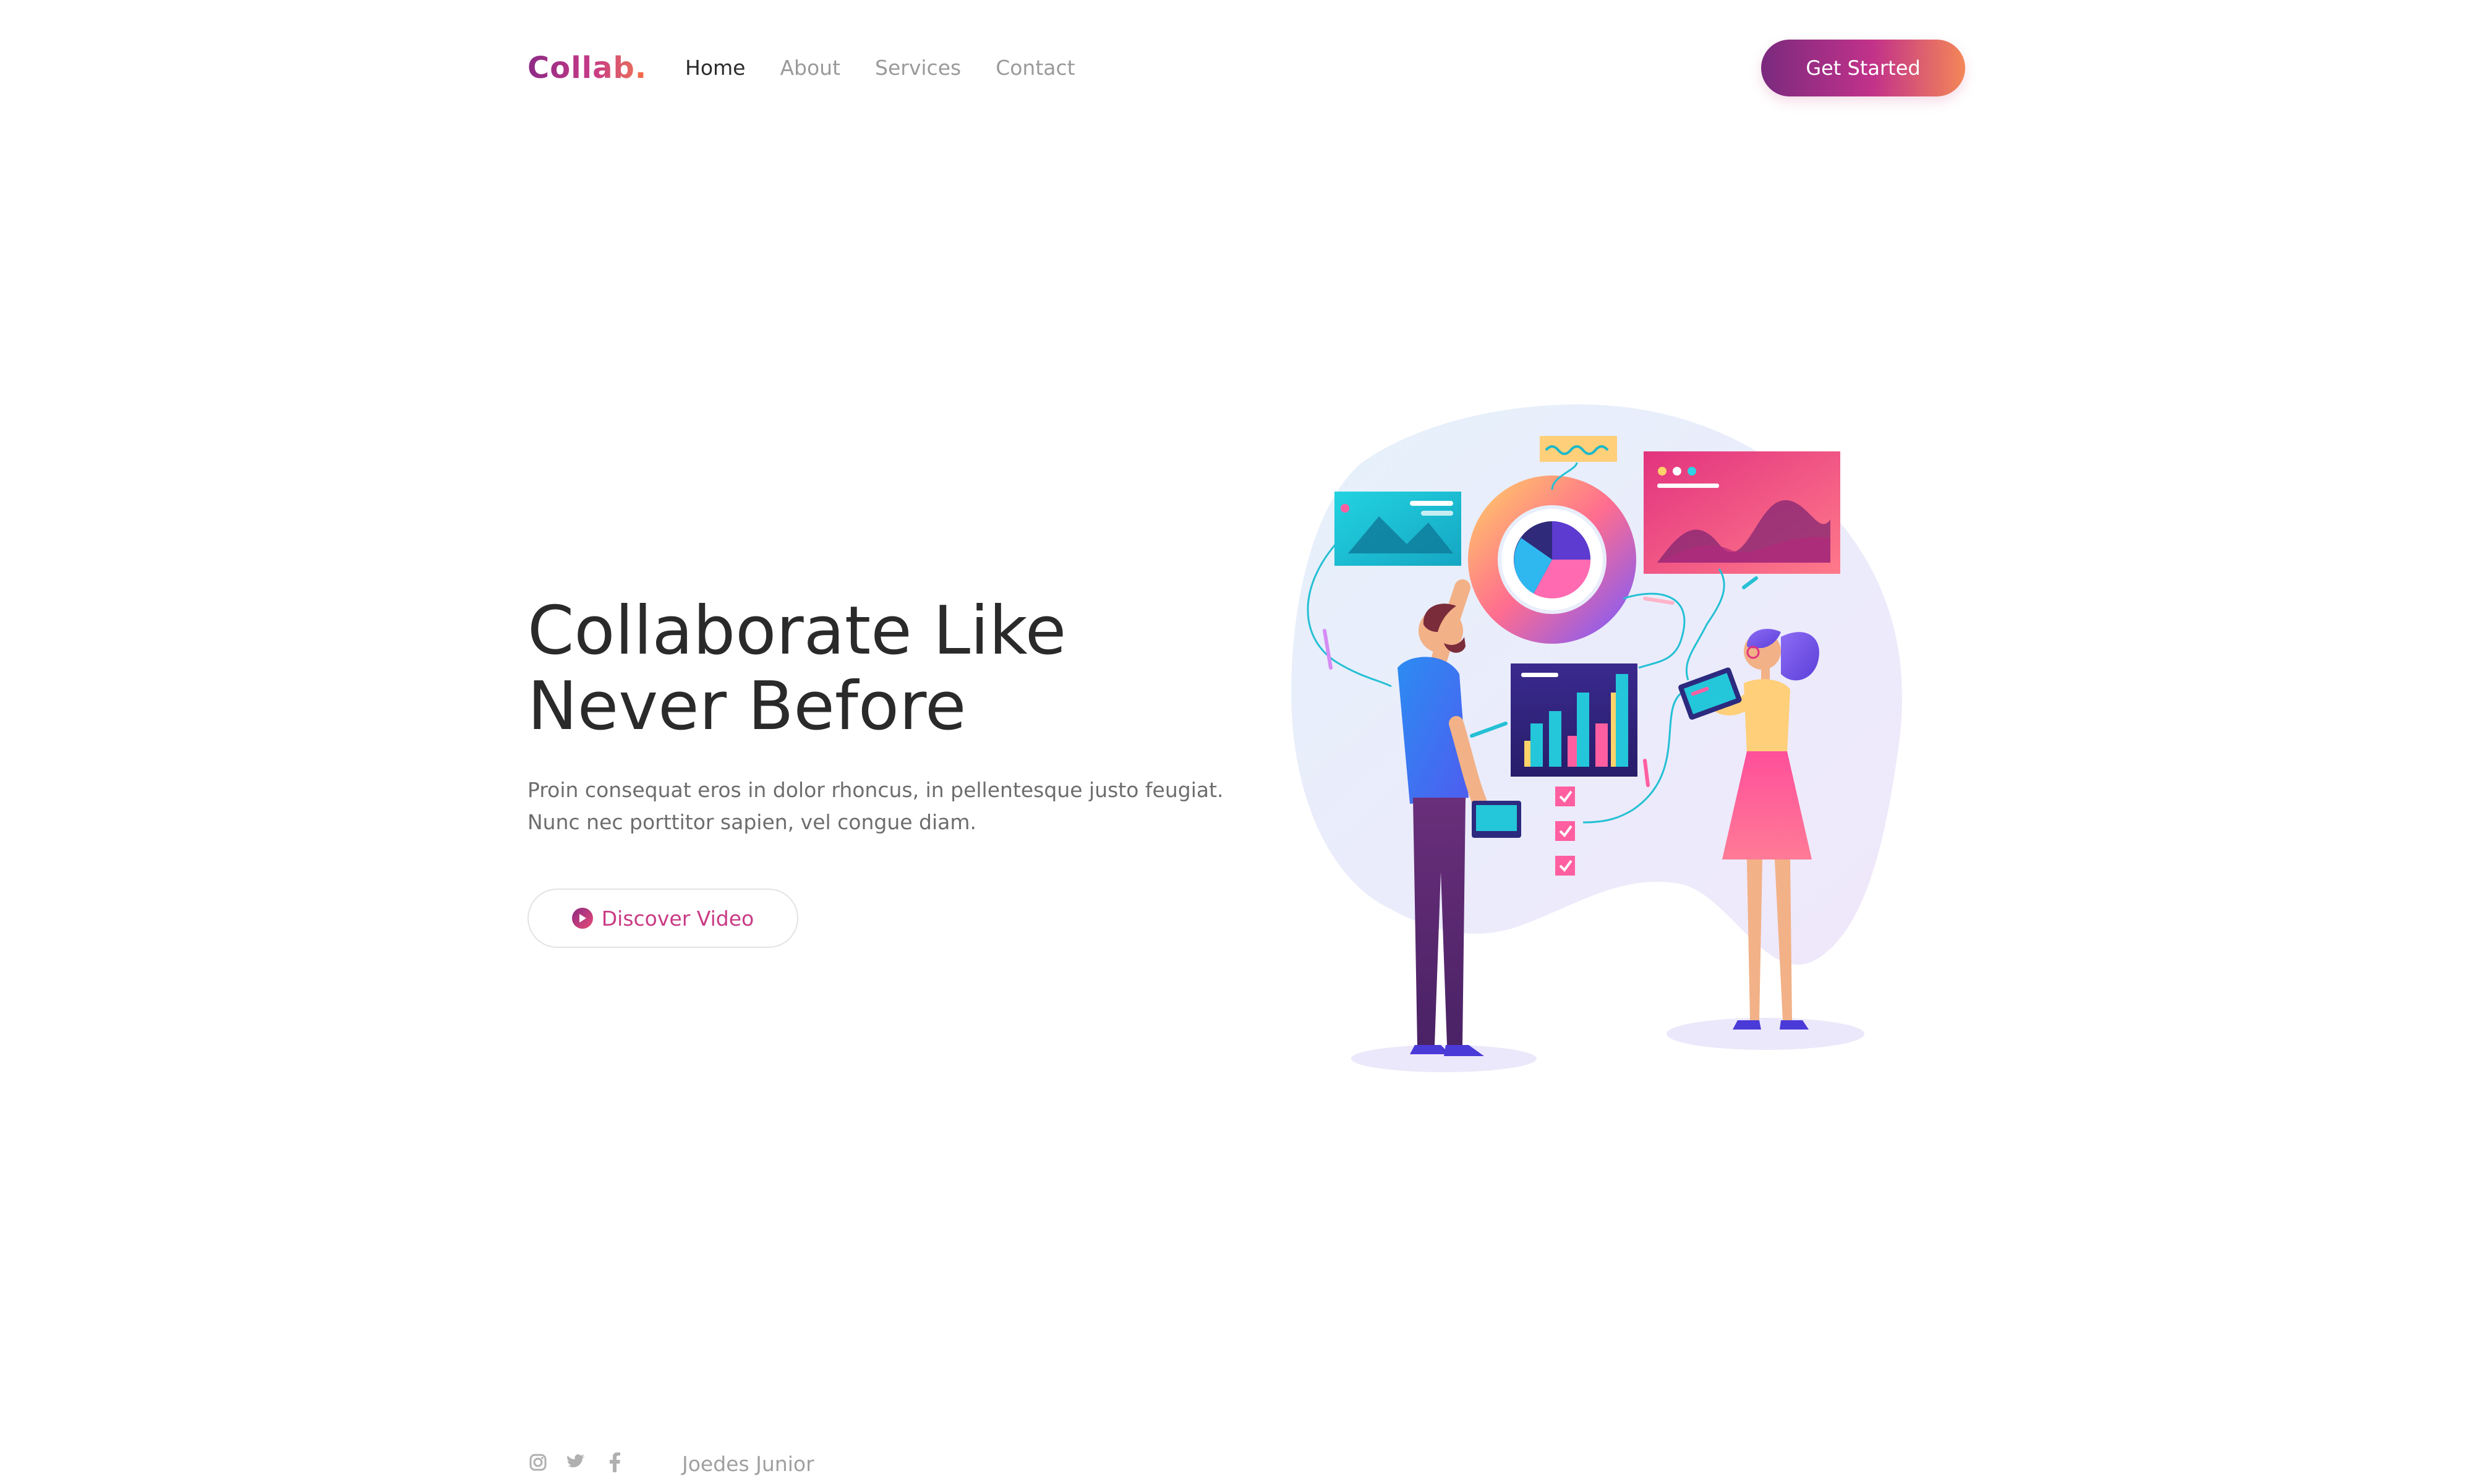  Describe the element at coordinates (1742, 512) in the screenshot. I see `pink-area-chart-card` at that location.